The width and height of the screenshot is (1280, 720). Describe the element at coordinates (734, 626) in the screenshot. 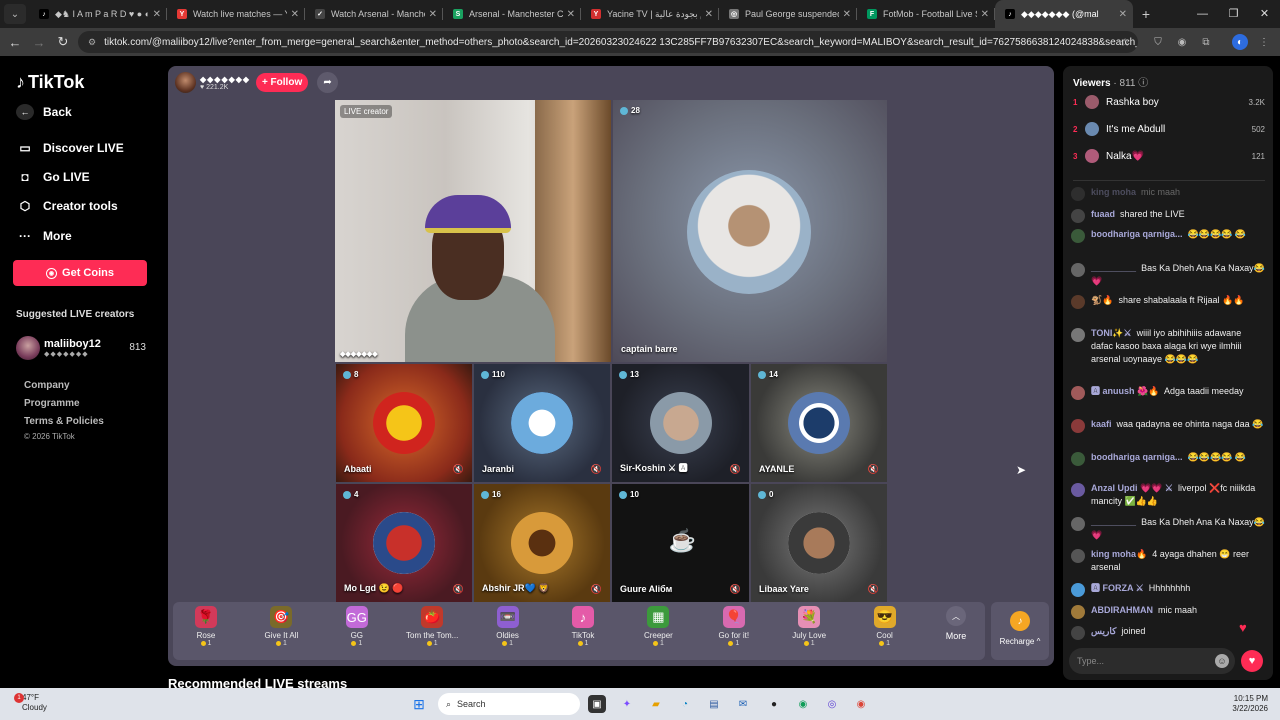

I see `gift-item: 🎈 Go for it! 1` at that location.